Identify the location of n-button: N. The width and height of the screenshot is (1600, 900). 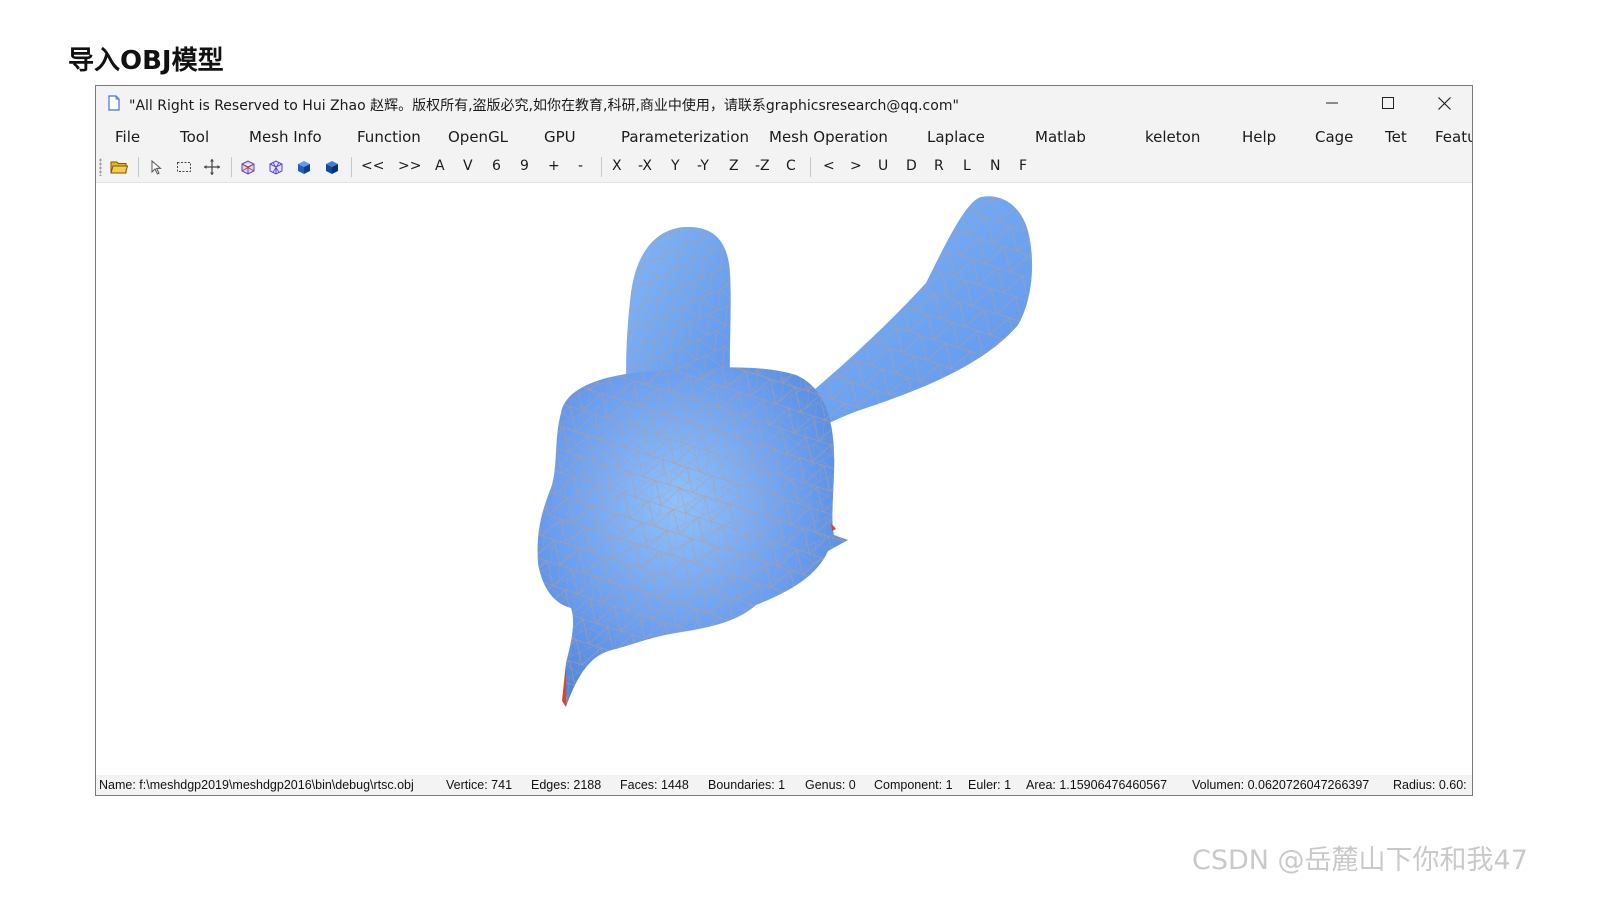
(995, 166).